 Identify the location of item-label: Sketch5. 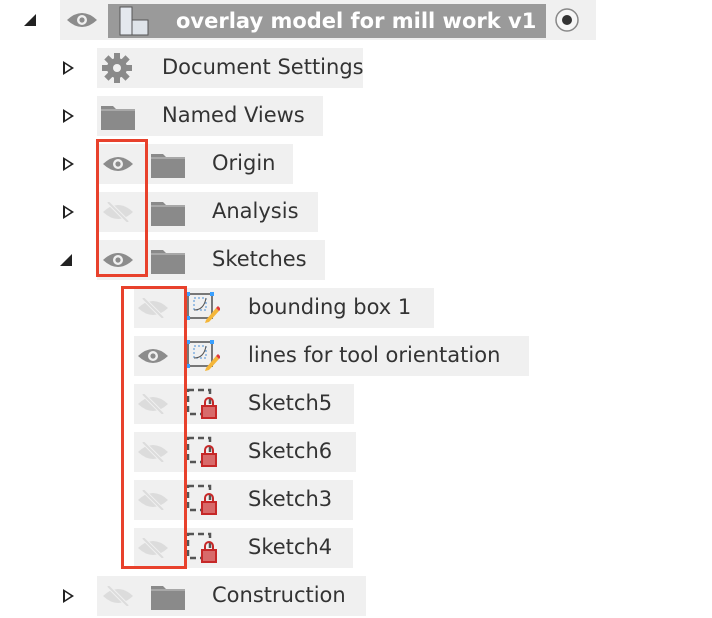
(290, 403).